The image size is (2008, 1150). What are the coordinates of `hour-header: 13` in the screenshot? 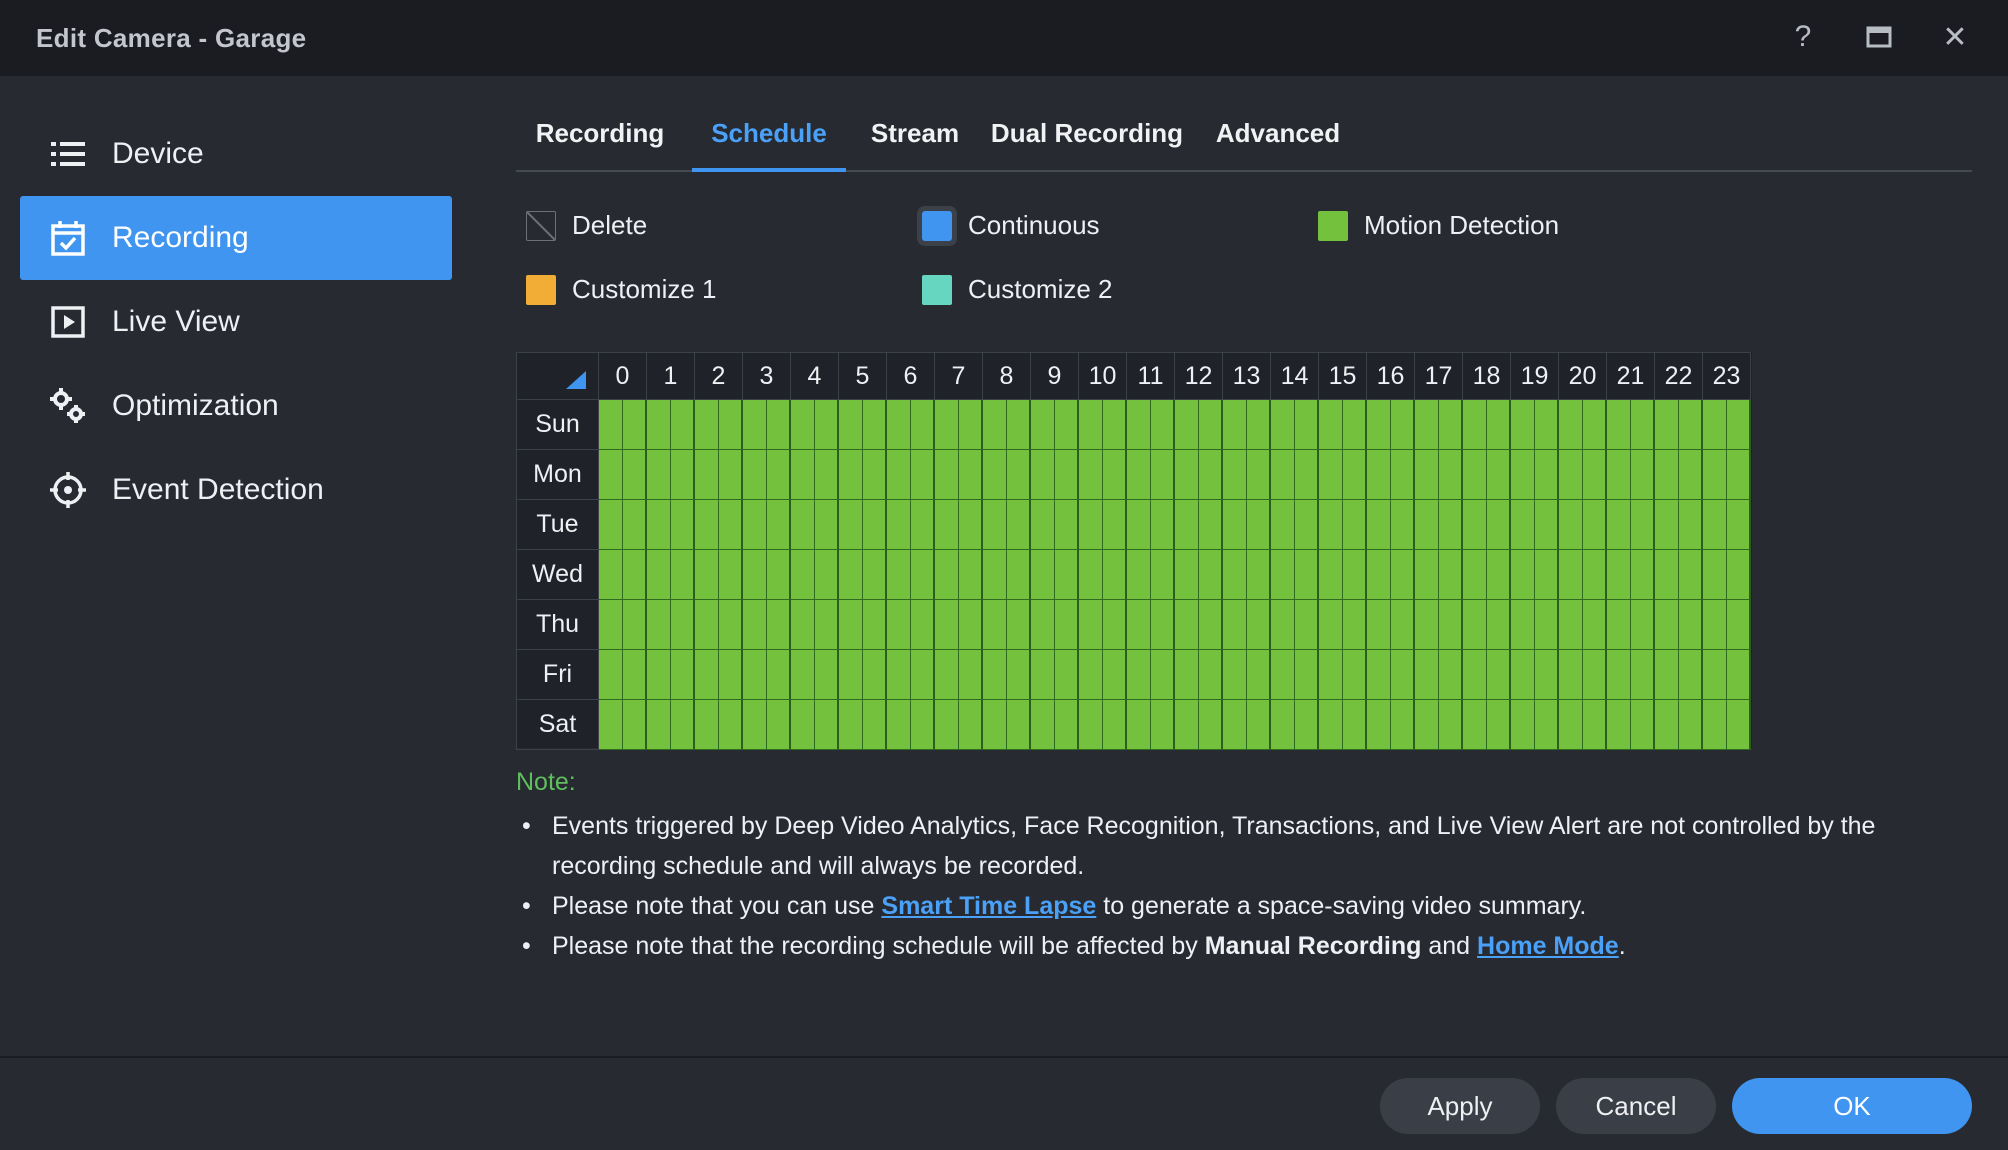 It's located at (1247, 376).